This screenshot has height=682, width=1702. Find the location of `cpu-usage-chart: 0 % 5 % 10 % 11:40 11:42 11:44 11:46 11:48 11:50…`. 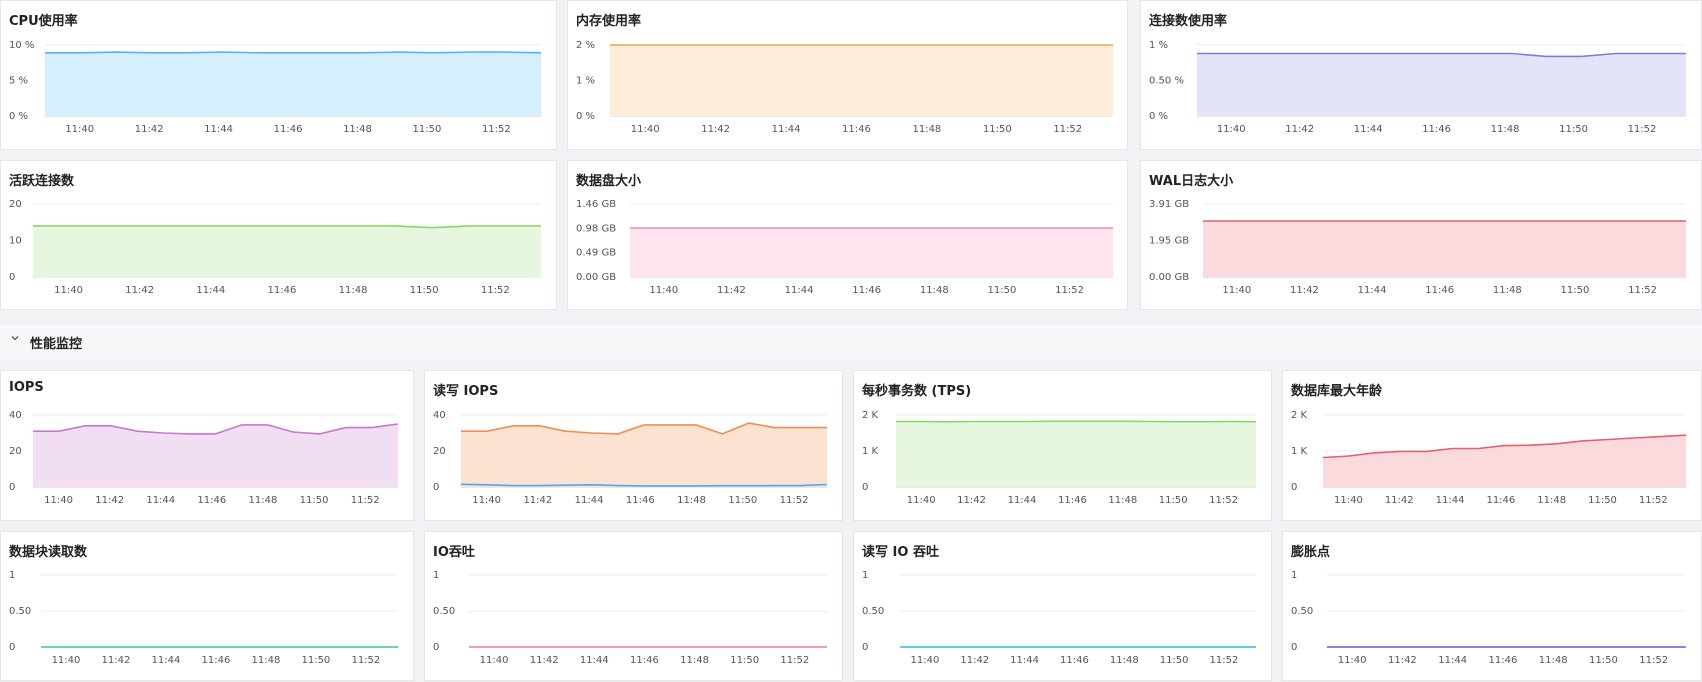

cpu-usage-chart: 0 % 5 % 10 % 11:40 11:42 11:44 11:46 11:48 11:50… is located at coordinates (279, 76).